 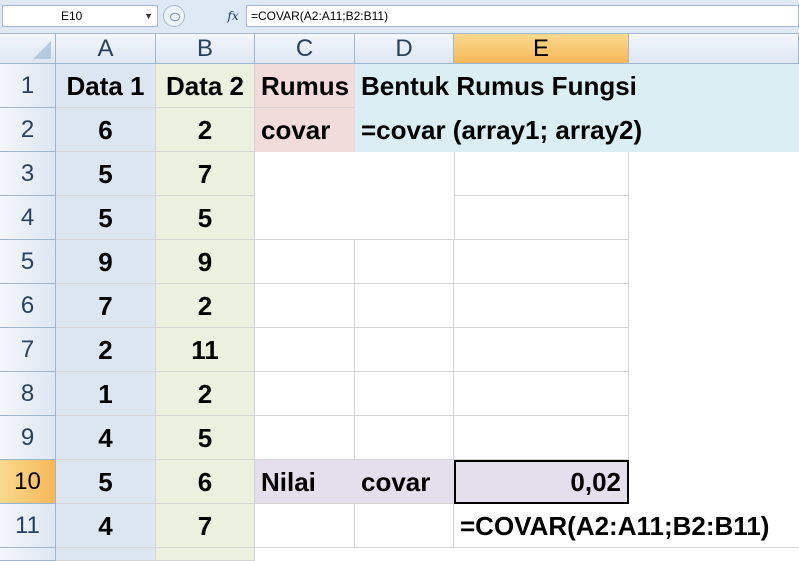 What do you see at coordinates (205, 482) in the screenshot?
I see `cell-b10: 6` at bounding box center [205, 482].